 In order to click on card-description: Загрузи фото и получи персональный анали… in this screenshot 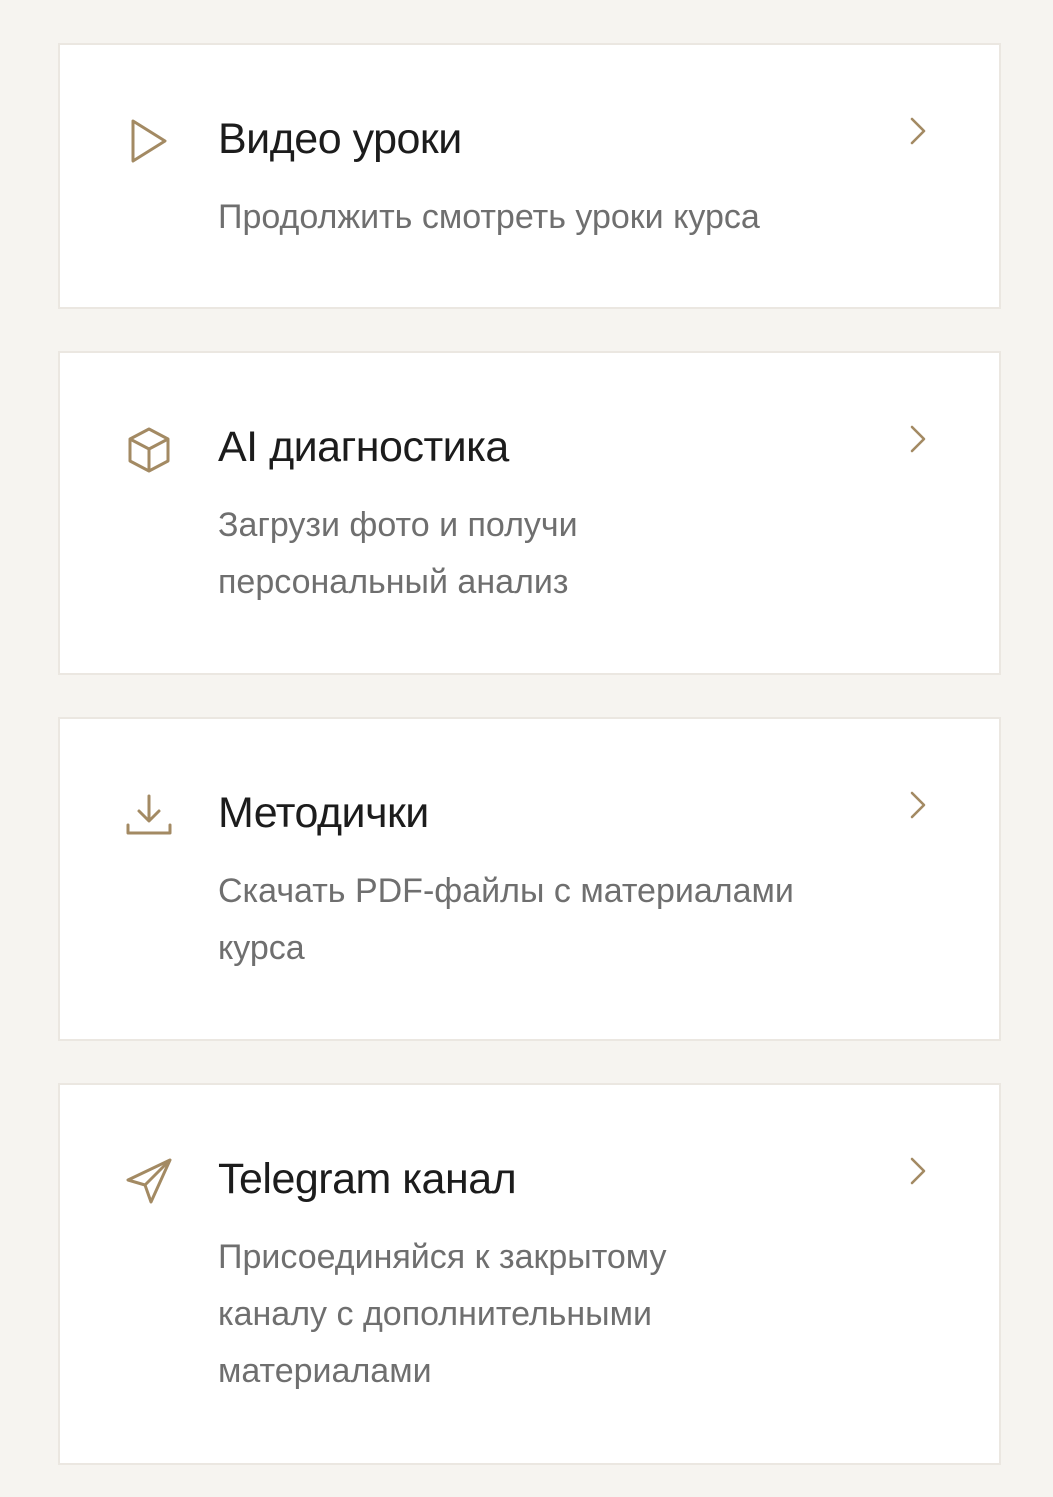, I will do `click(398, 553)`.